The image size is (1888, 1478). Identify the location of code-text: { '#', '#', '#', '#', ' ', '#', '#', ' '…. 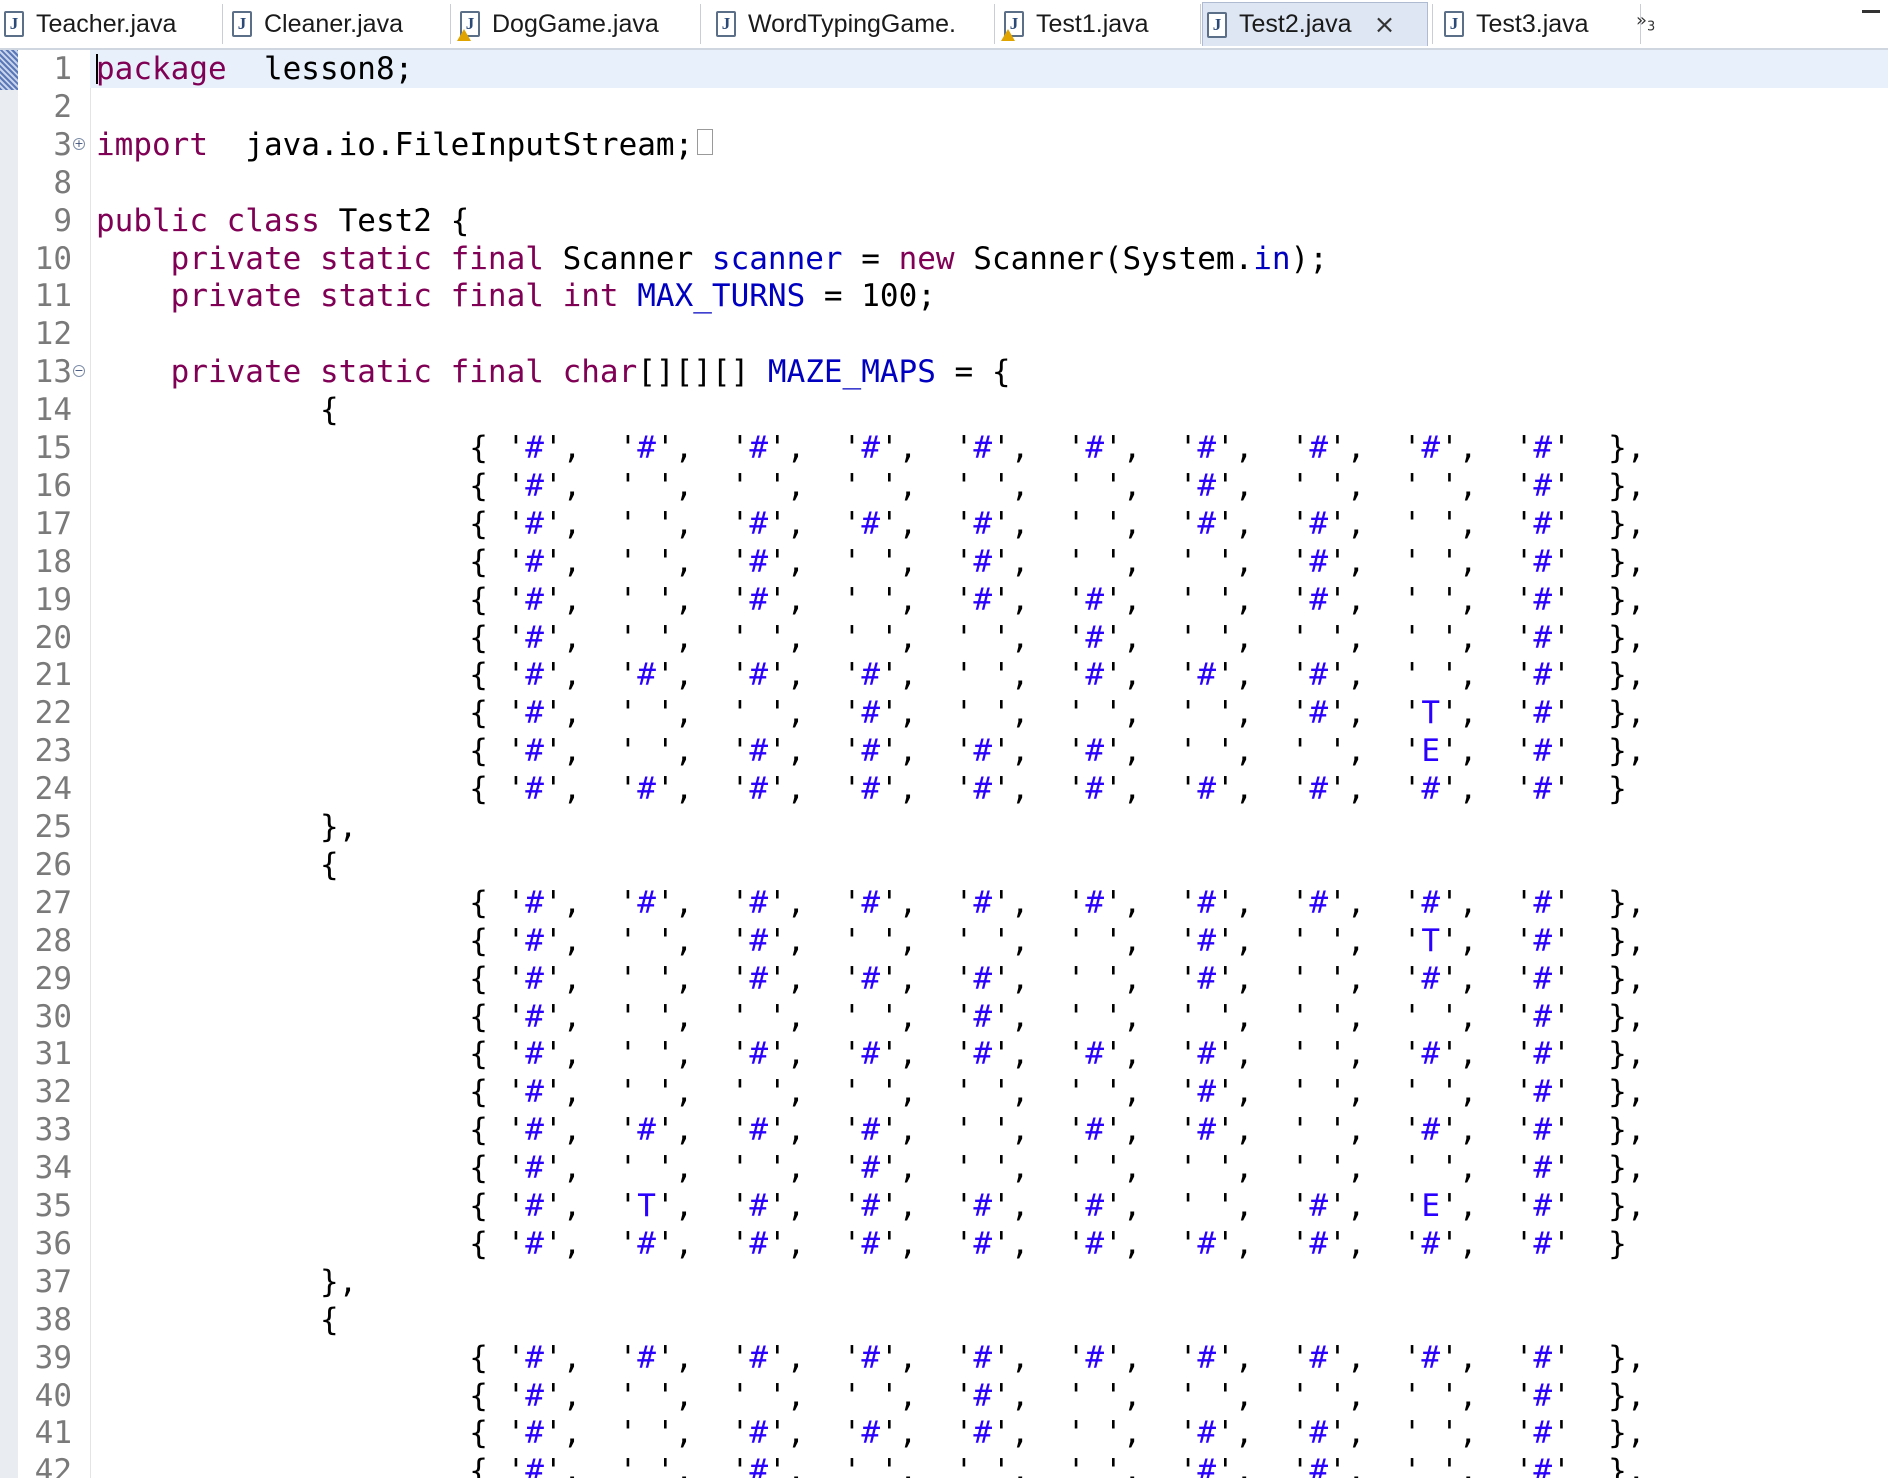
(871, 1130).